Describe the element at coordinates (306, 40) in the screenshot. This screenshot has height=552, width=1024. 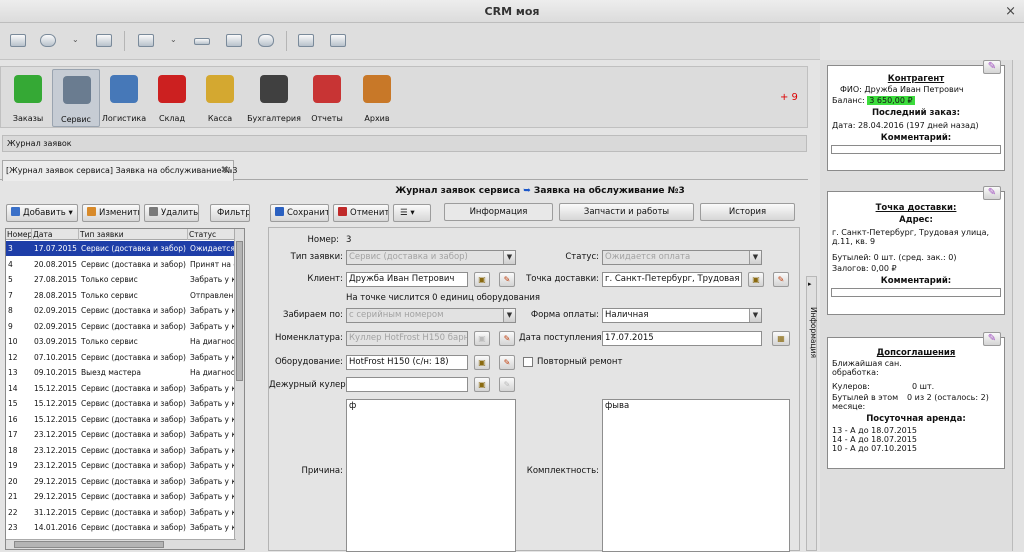
I see `download-icon` at that location.